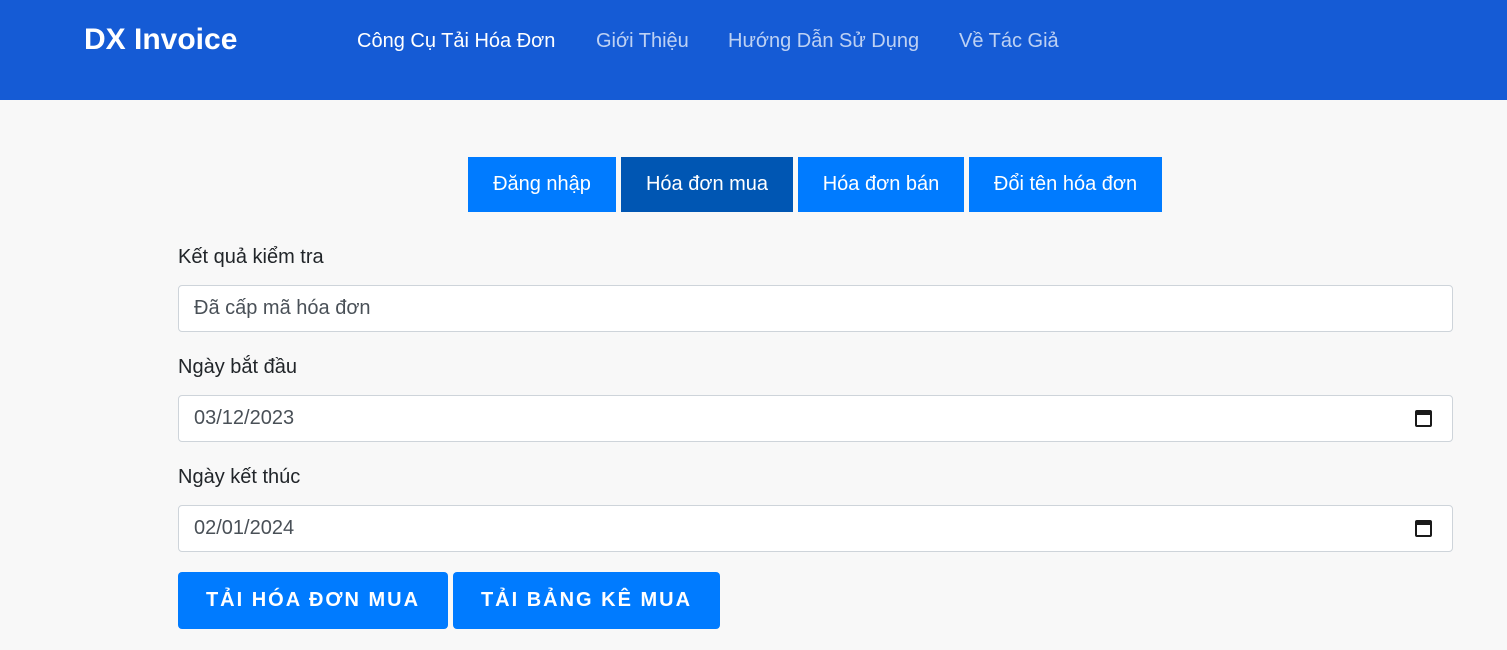  What do you see at coordinates (815, 308) in the screenshot?
I see `check-result-select: Đã cấp mã hóa đơn` at bounding box center [815, 308].